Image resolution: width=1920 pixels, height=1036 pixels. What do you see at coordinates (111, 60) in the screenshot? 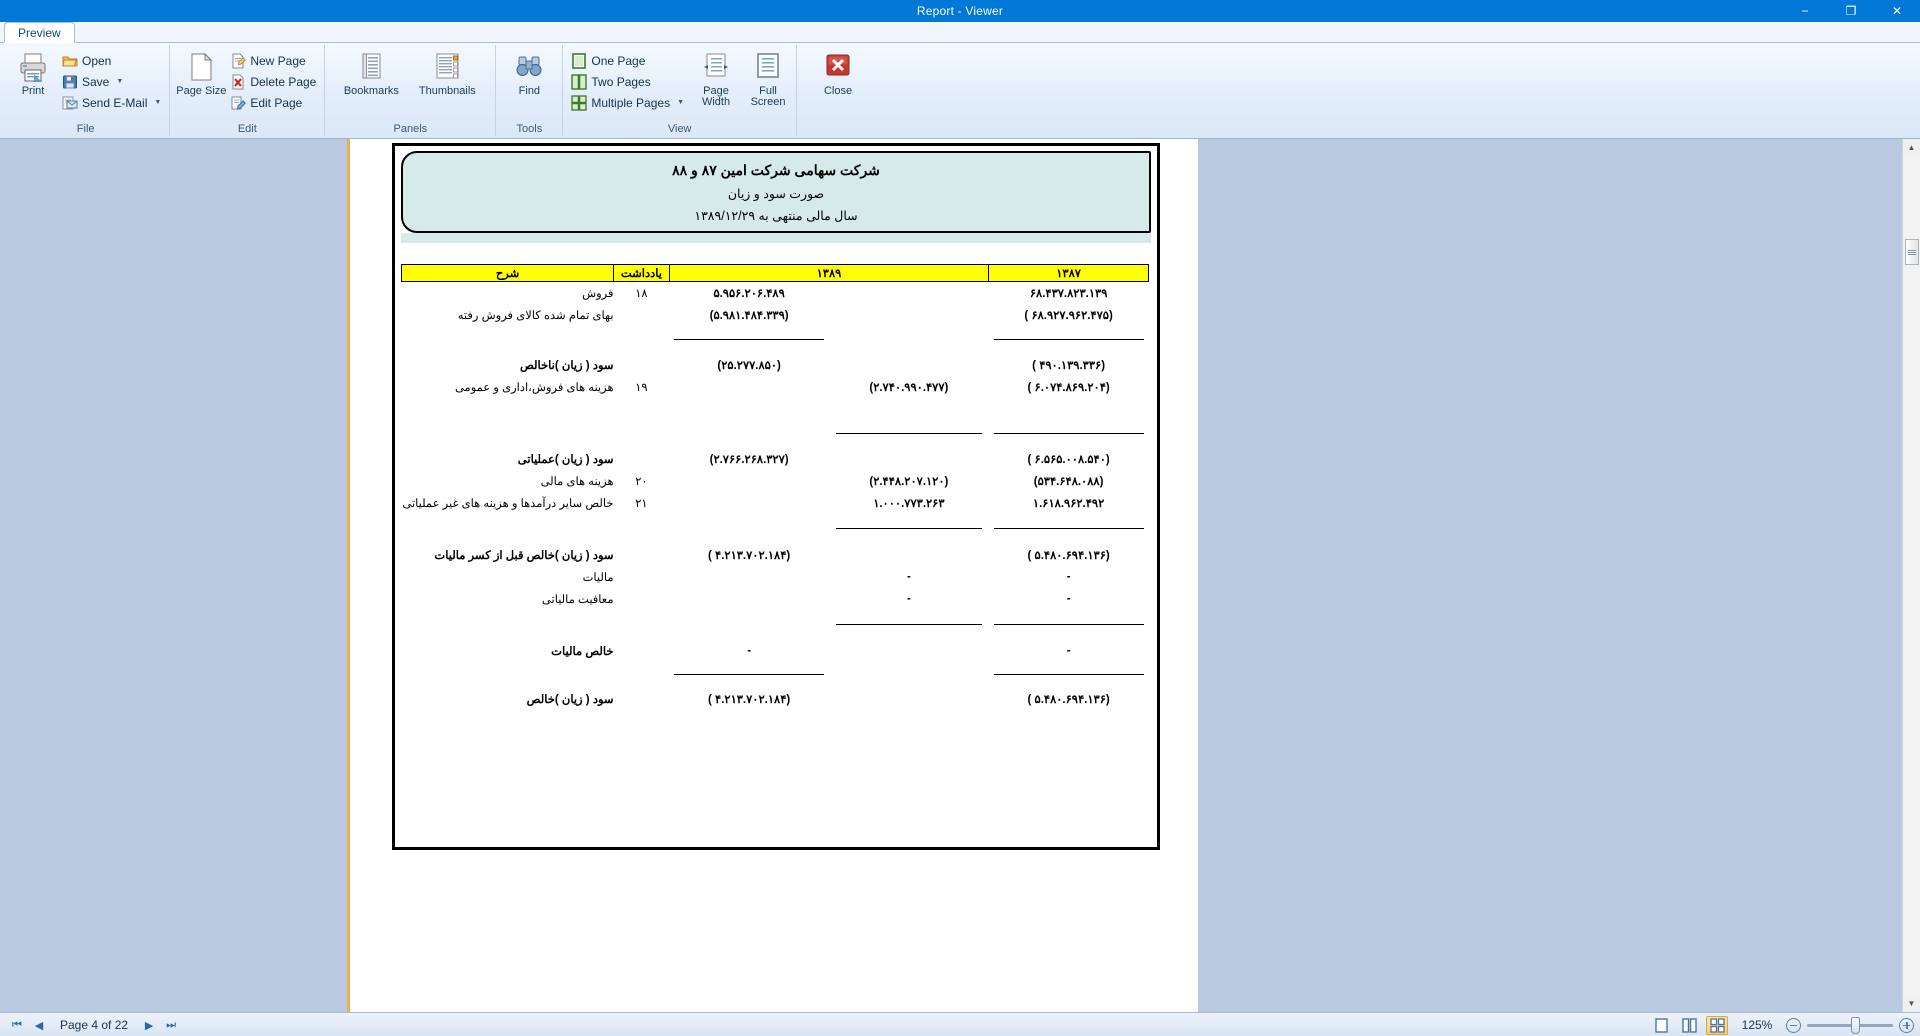
I see `open-button: Open` at bounding box center [111, 60].